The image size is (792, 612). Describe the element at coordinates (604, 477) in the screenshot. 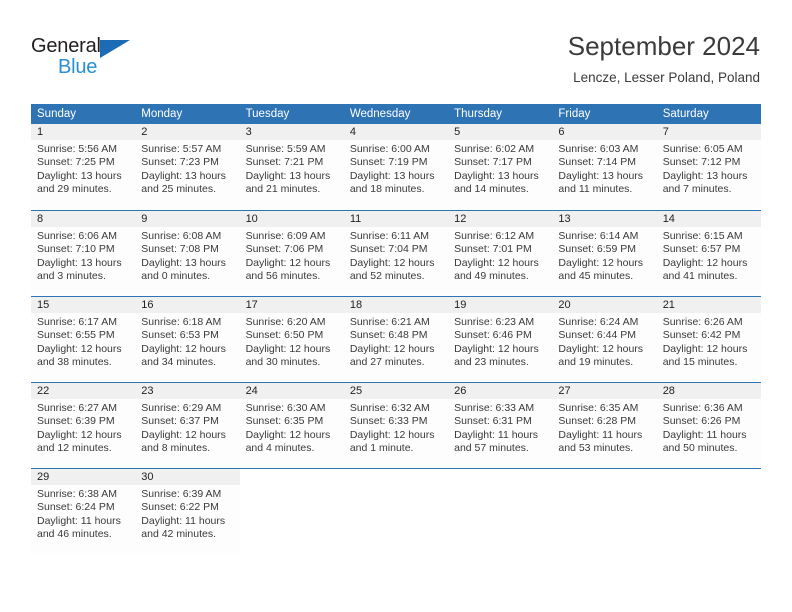

I see `day-number-empty` at that location.